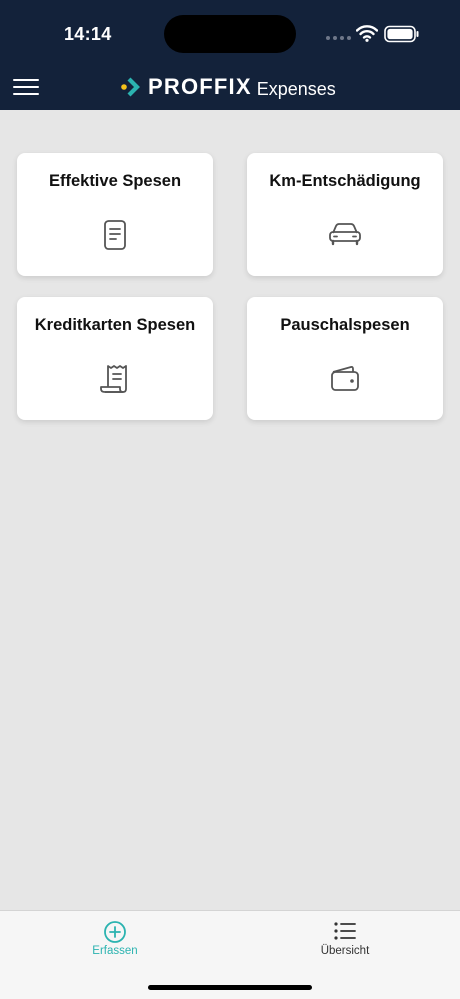 Image resolution: width=460 pixels, height=999 pixels. I want to click on cellular-signal-icon, so click(338, 38).